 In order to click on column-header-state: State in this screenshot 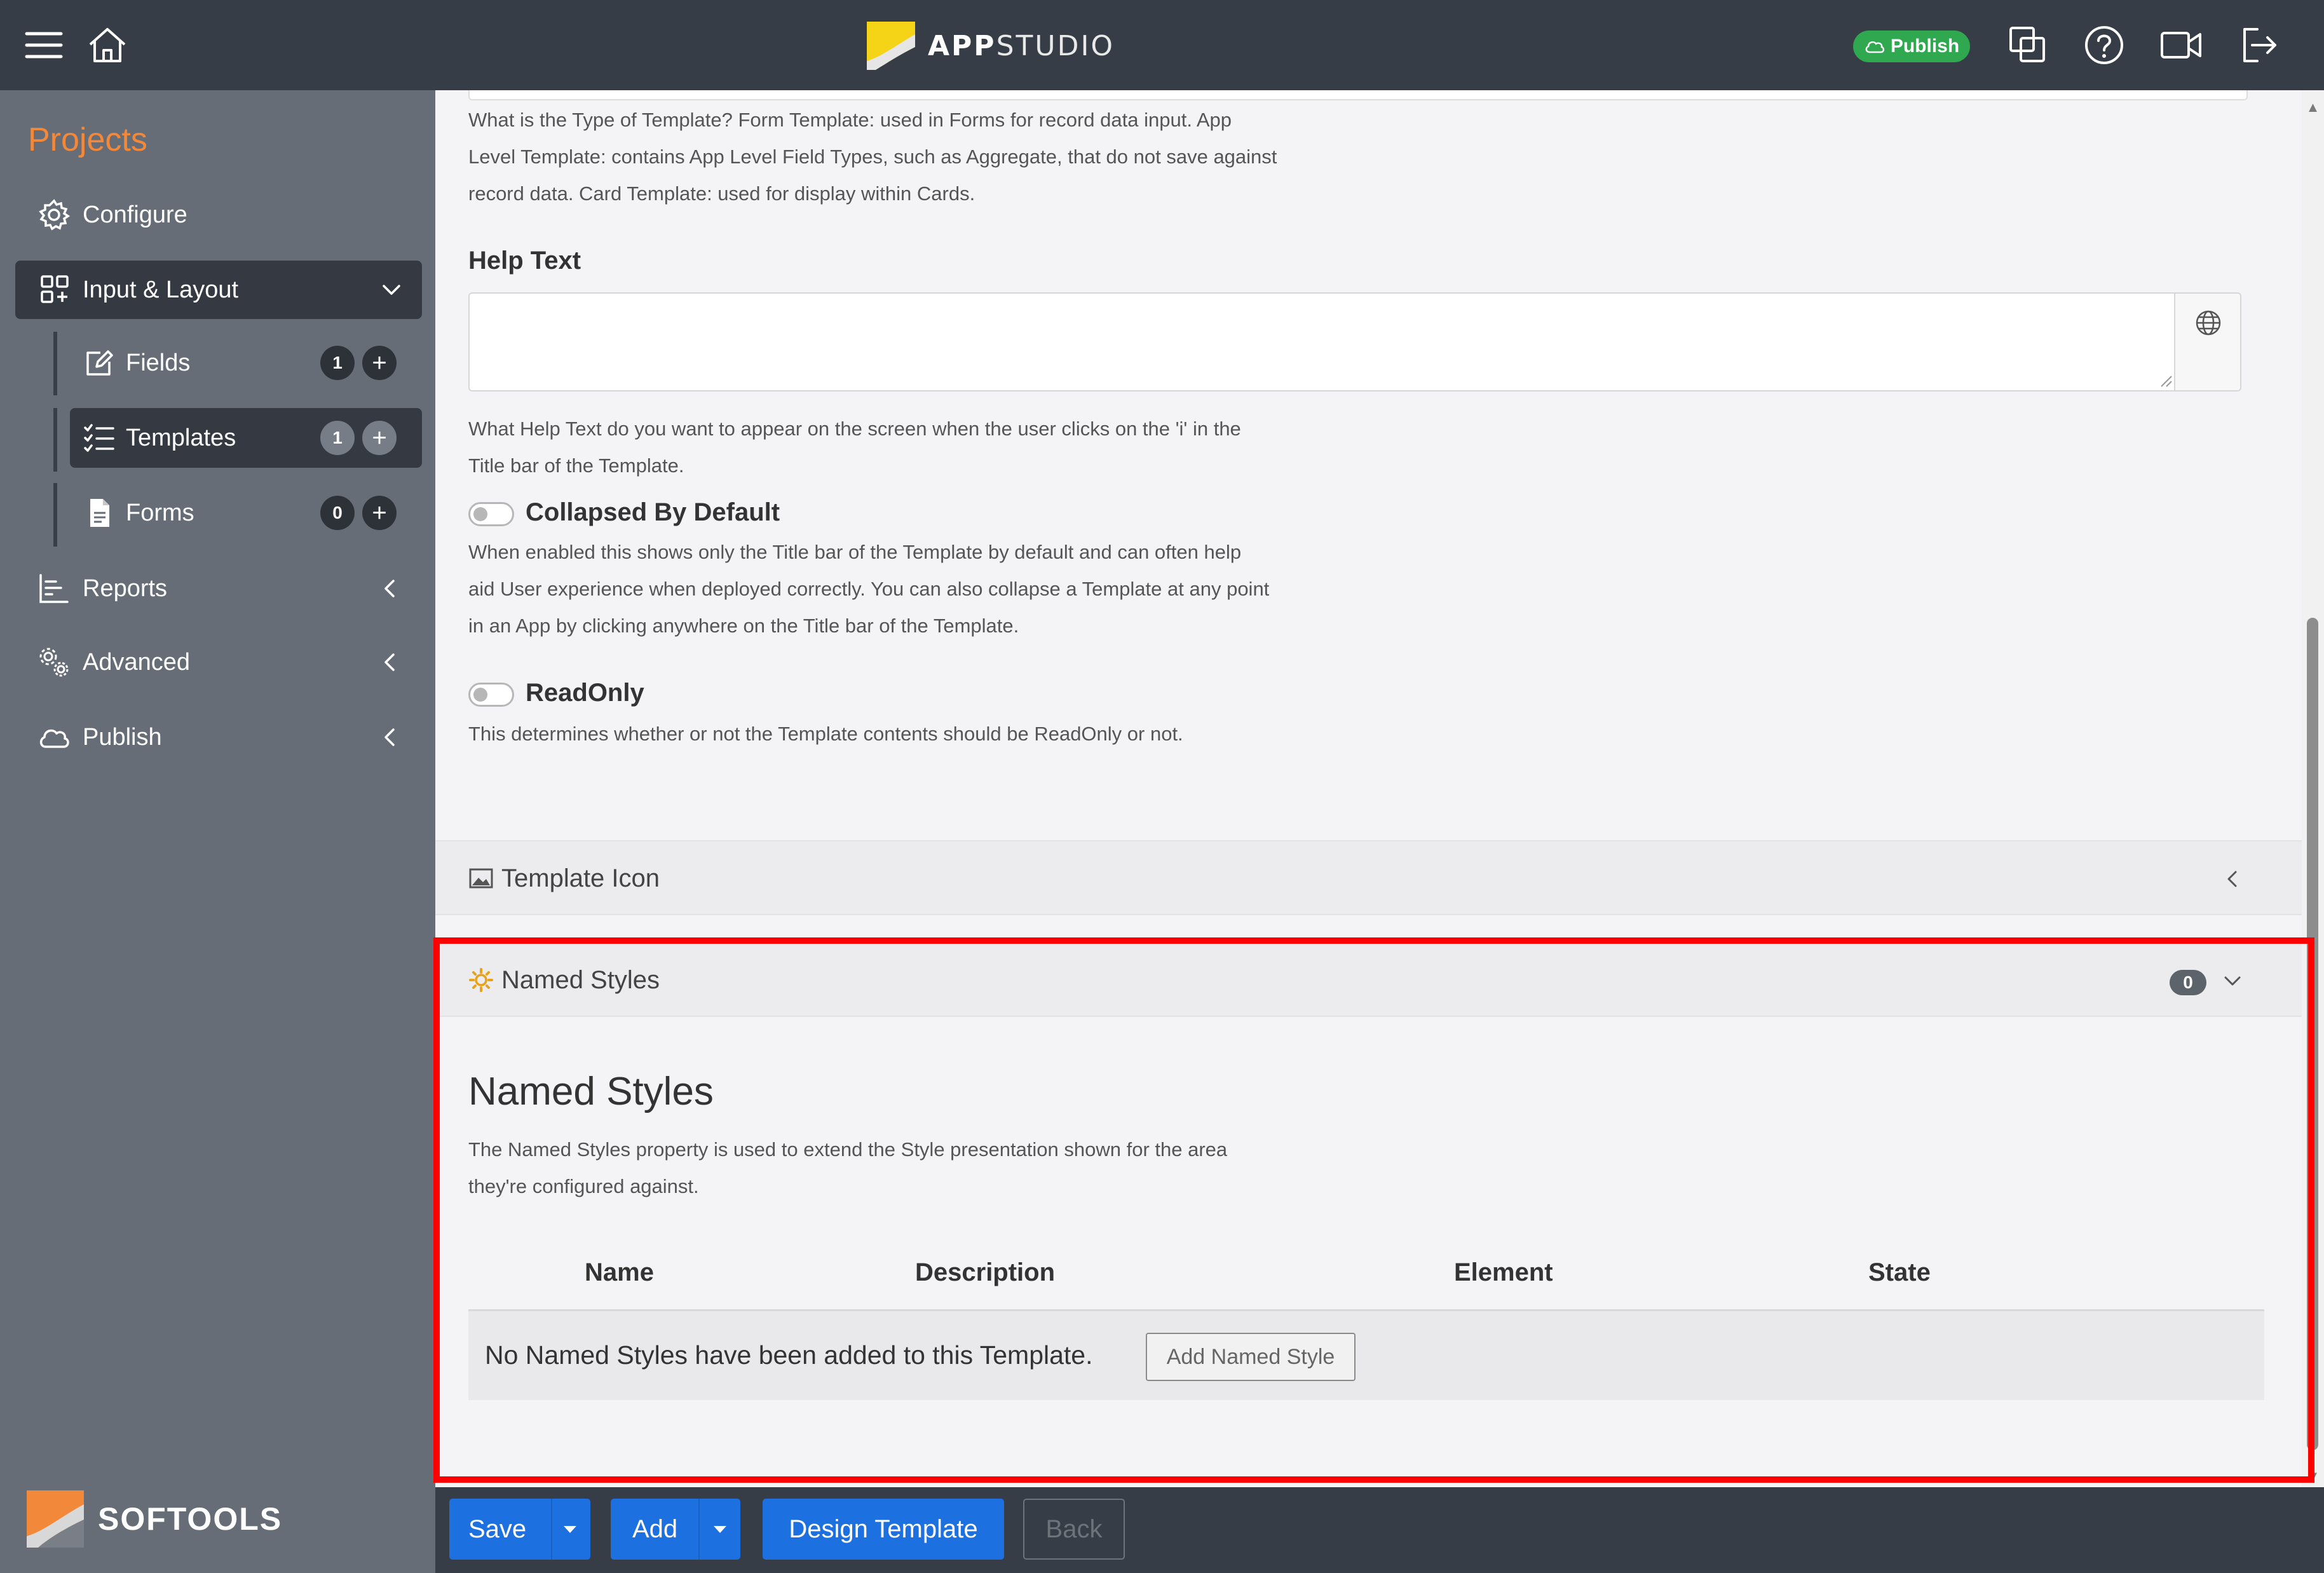, I will do `click(1899, 1272)`.